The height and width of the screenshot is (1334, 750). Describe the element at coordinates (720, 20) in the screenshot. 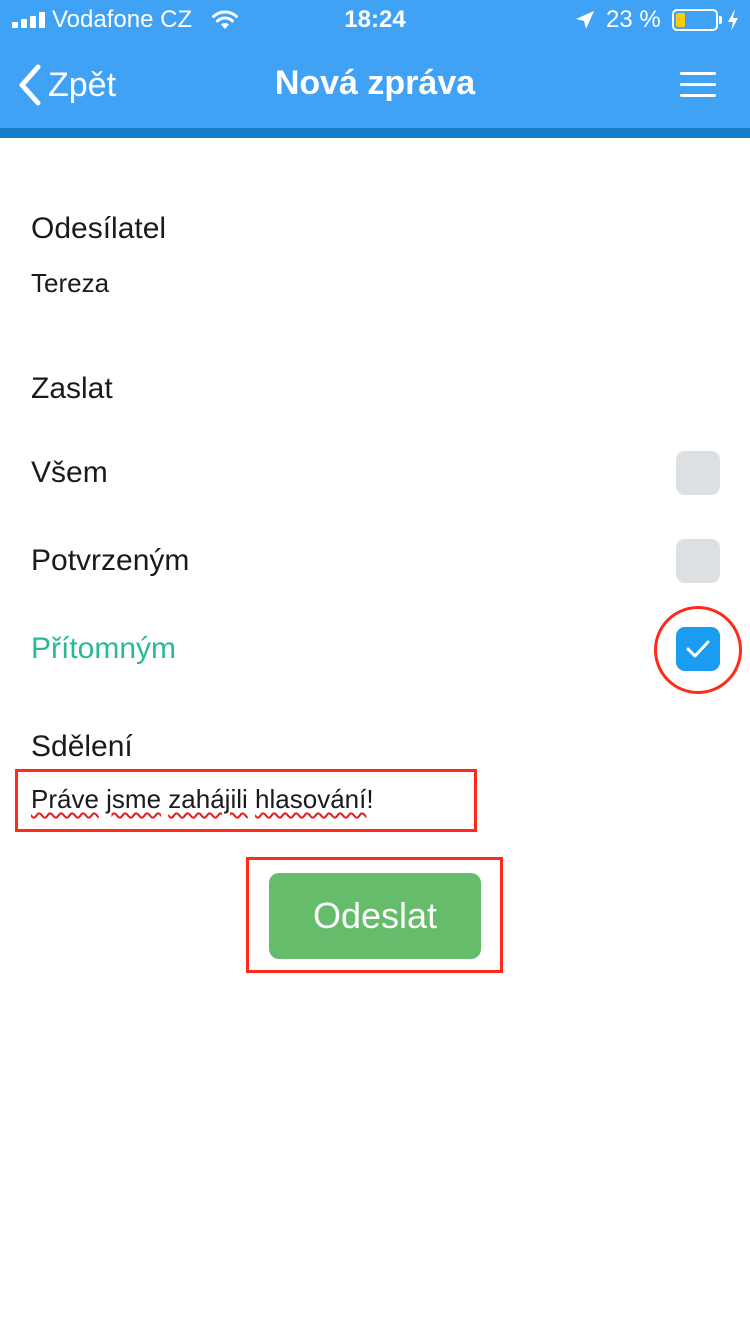

I see `battery-cap` at that location.